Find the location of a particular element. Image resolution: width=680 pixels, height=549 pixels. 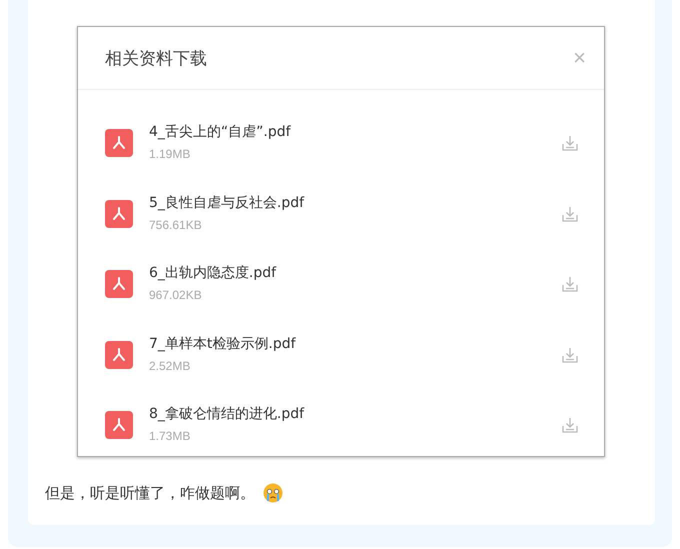

file-size: 967.02KB is located at coordinates (176, 295).